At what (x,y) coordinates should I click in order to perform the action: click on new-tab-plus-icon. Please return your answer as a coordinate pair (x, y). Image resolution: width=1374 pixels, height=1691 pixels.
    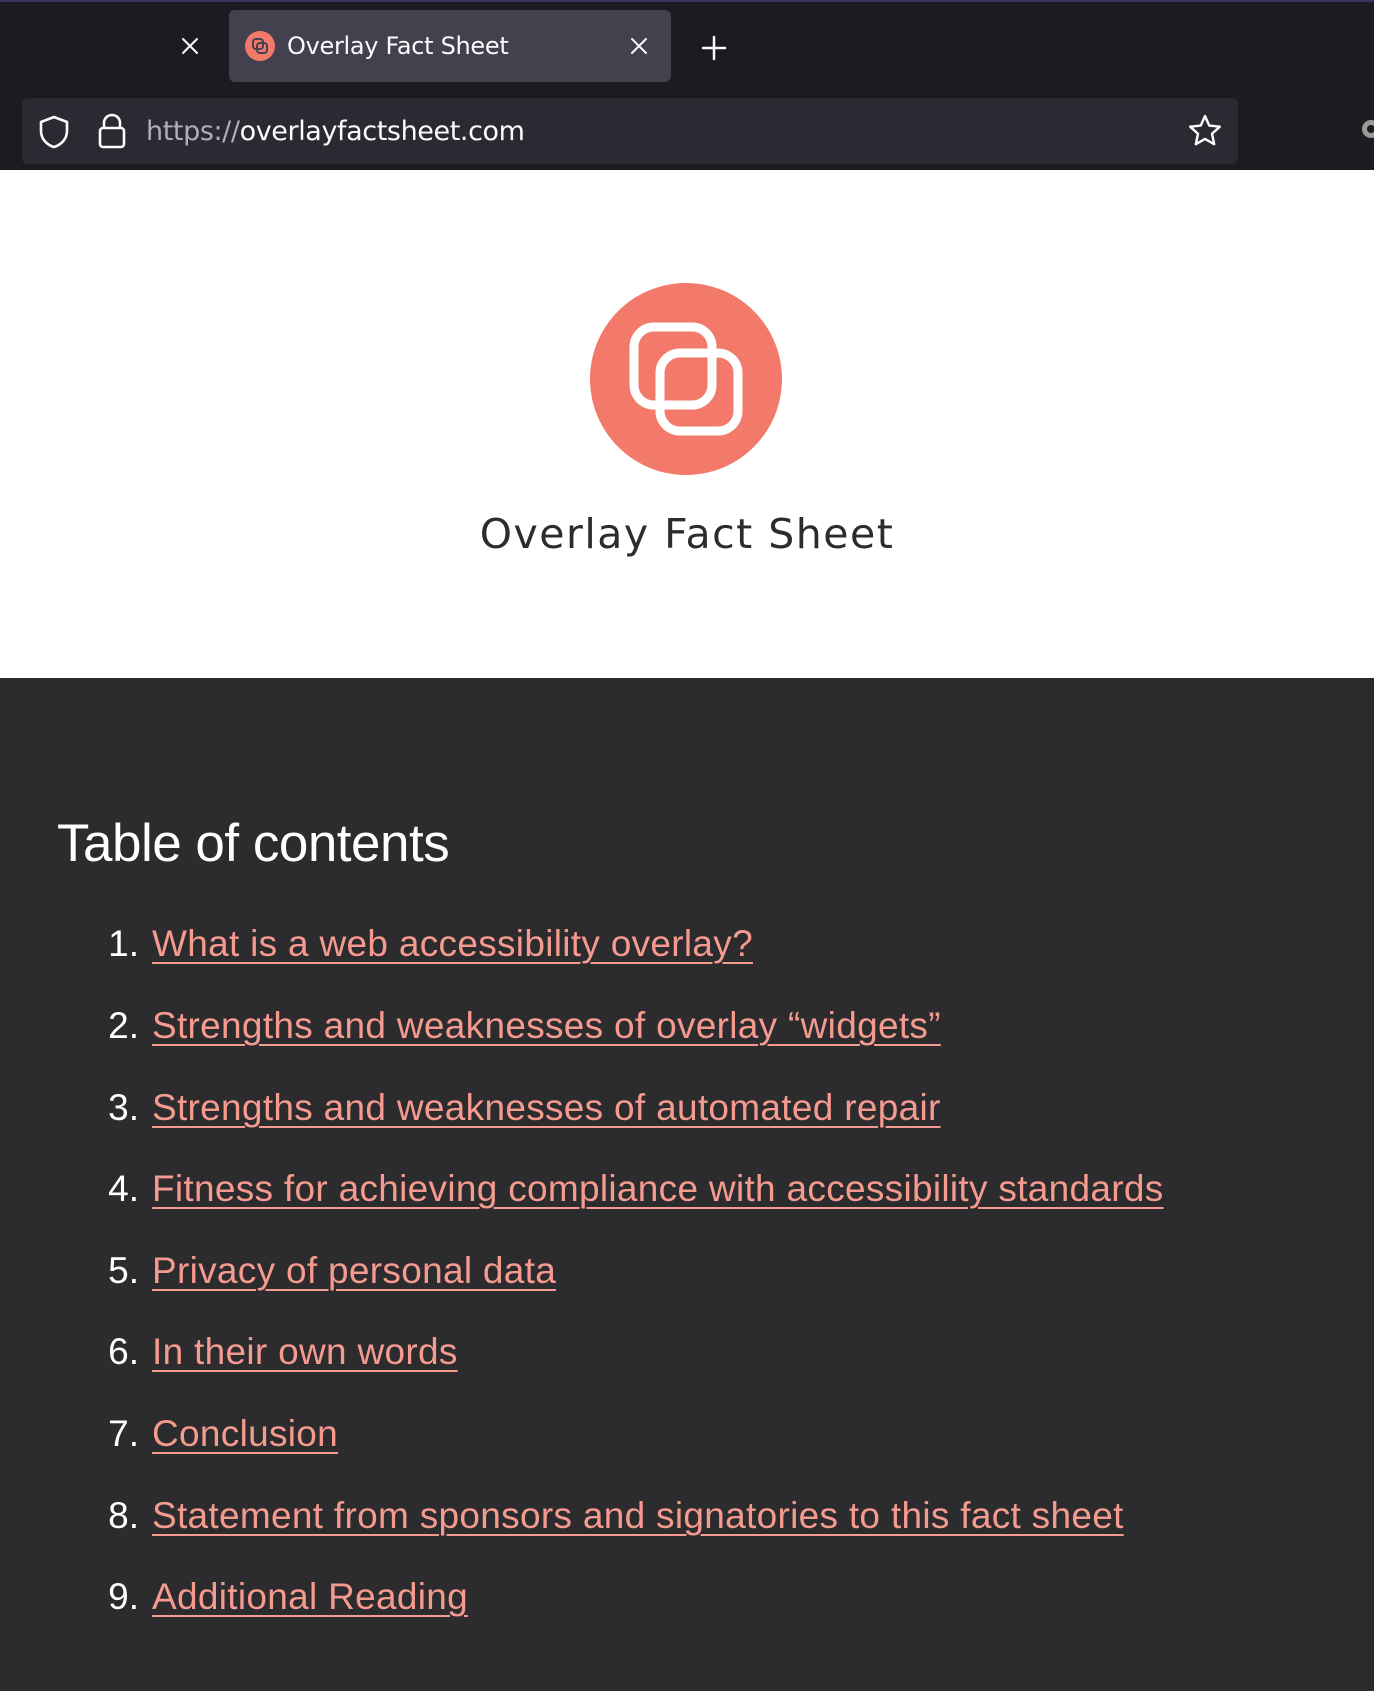
    Looking at the image, I should click on (714, 48).